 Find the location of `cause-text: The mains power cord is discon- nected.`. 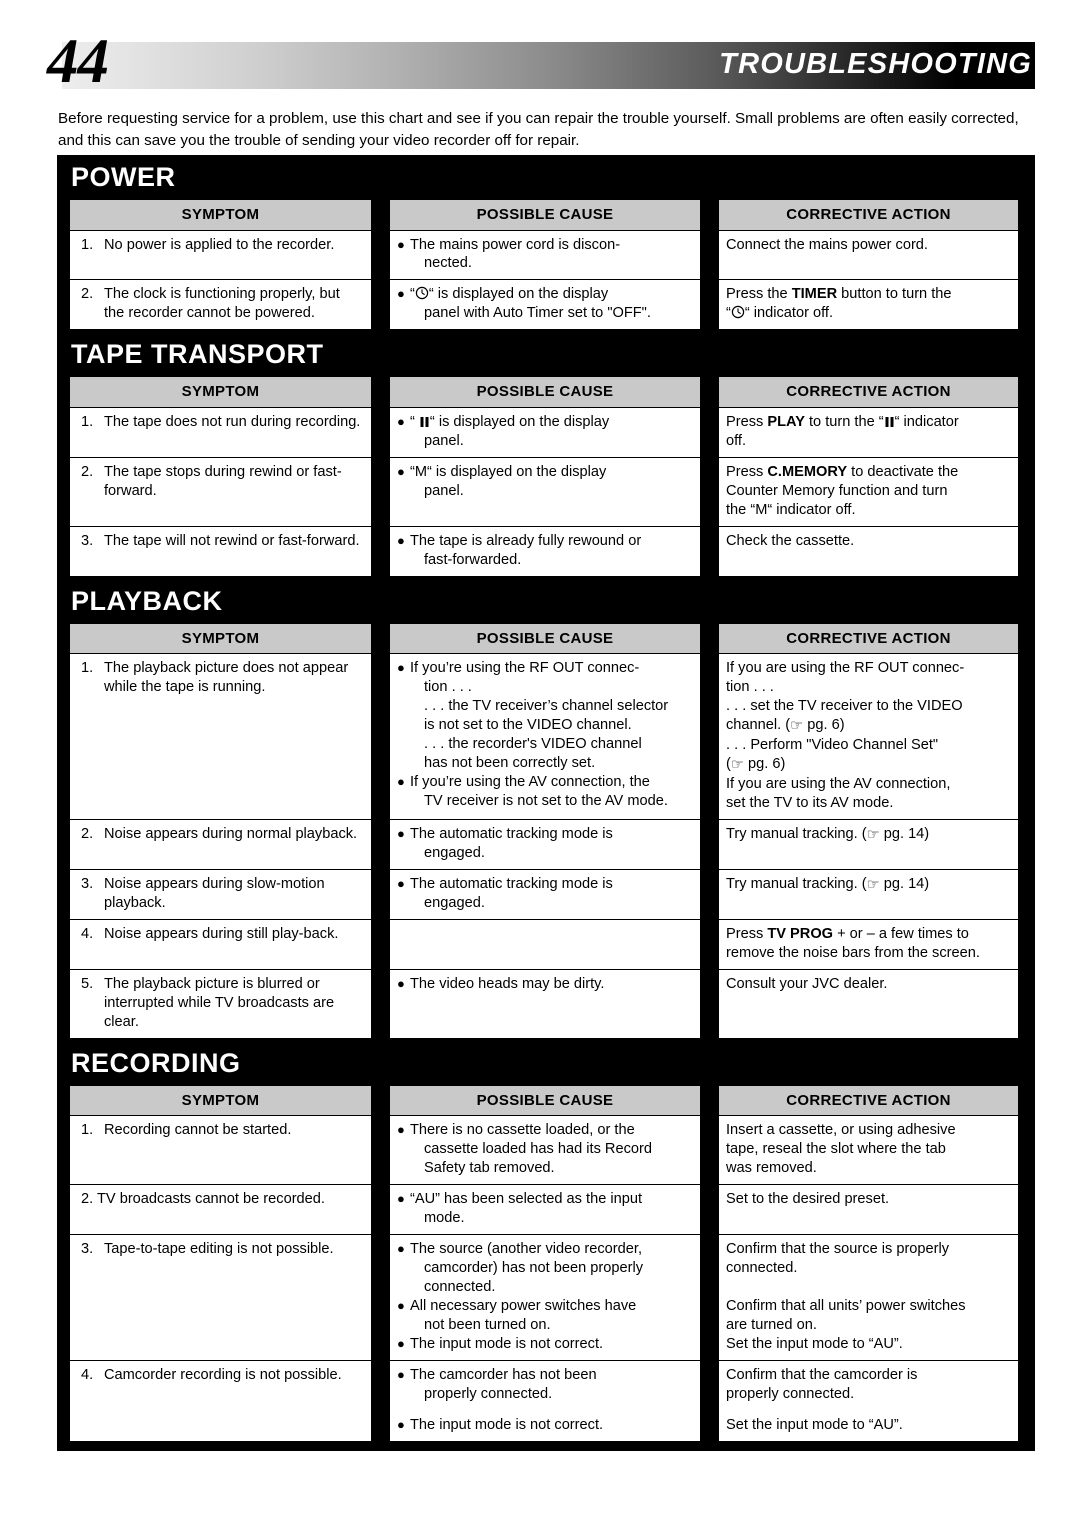

cause-text: The mains power cord is discon- nected. is located at coordinates (515, 254).